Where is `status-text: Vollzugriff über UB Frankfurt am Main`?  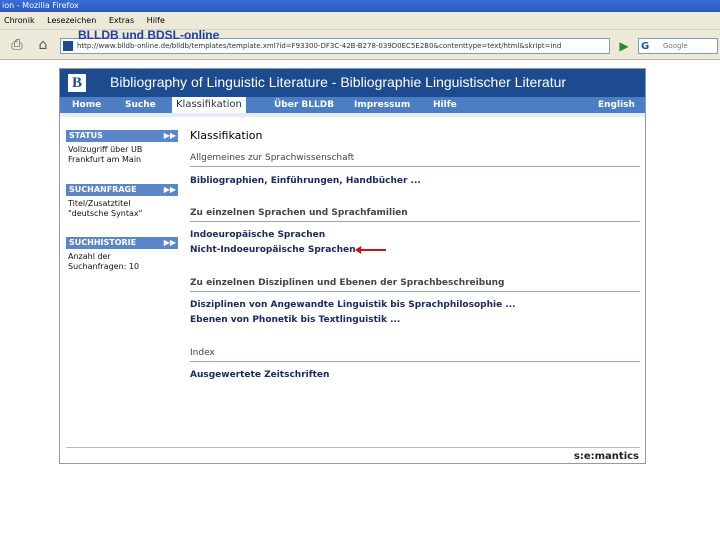
status-text: Vollzugriff über UB Frankfurt am Main is located at coordinates (105, 154).